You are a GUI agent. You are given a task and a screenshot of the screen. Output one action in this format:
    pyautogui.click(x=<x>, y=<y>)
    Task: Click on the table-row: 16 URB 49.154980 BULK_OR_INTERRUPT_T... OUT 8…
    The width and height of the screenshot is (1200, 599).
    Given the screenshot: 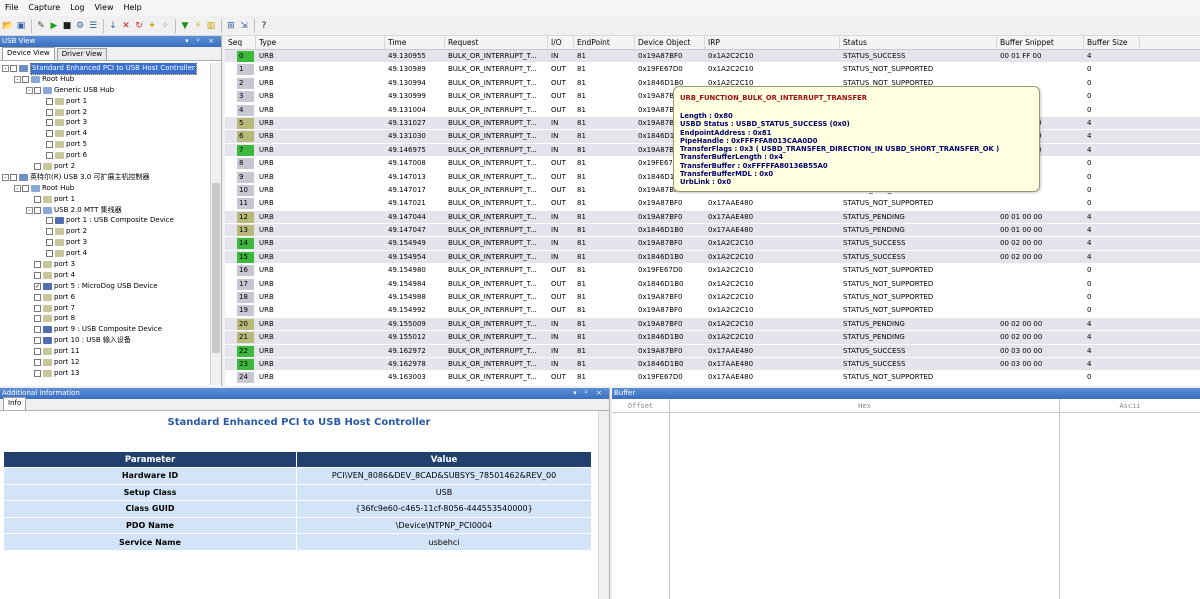 What is the action you would take?
    pyautogui.click(x=712, y=271)
    